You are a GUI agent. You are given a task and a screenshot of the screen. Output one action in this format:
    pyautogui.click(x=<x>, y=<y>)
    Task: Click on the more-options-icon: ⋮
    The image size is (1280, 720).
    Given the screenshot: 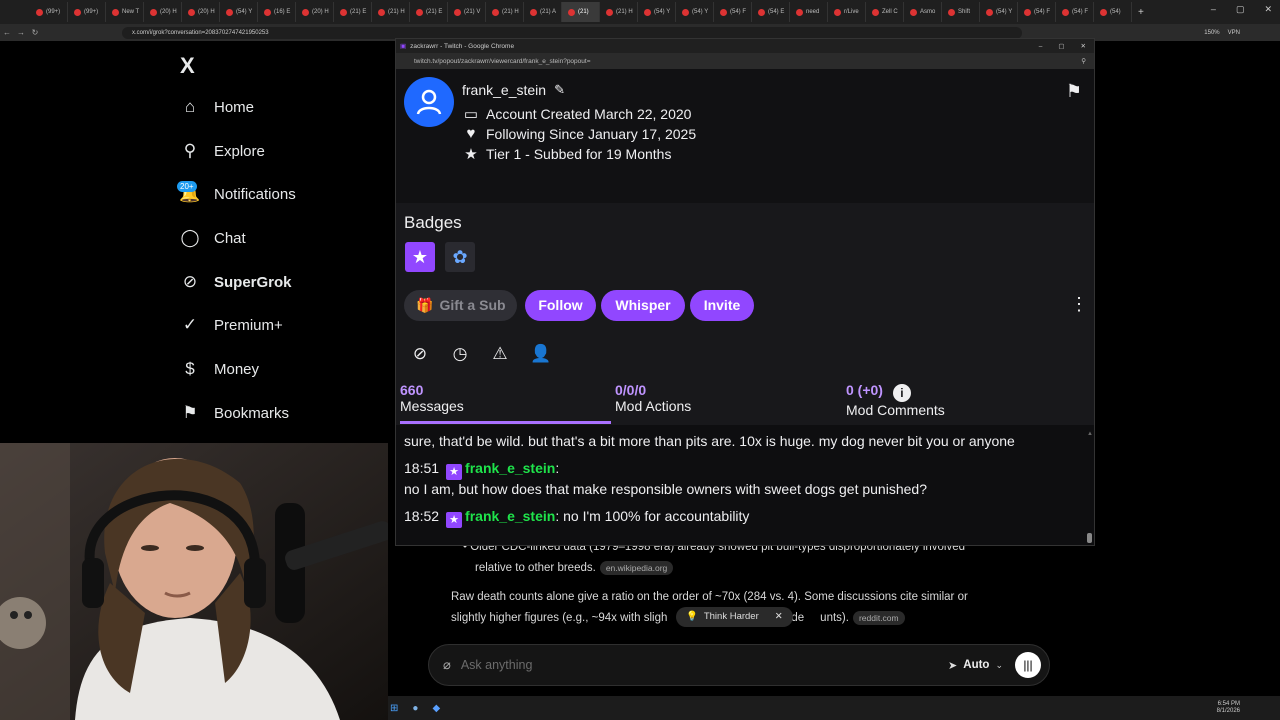 What is the action you would take?
    pyautogui.click(x=1079, y=304)
    